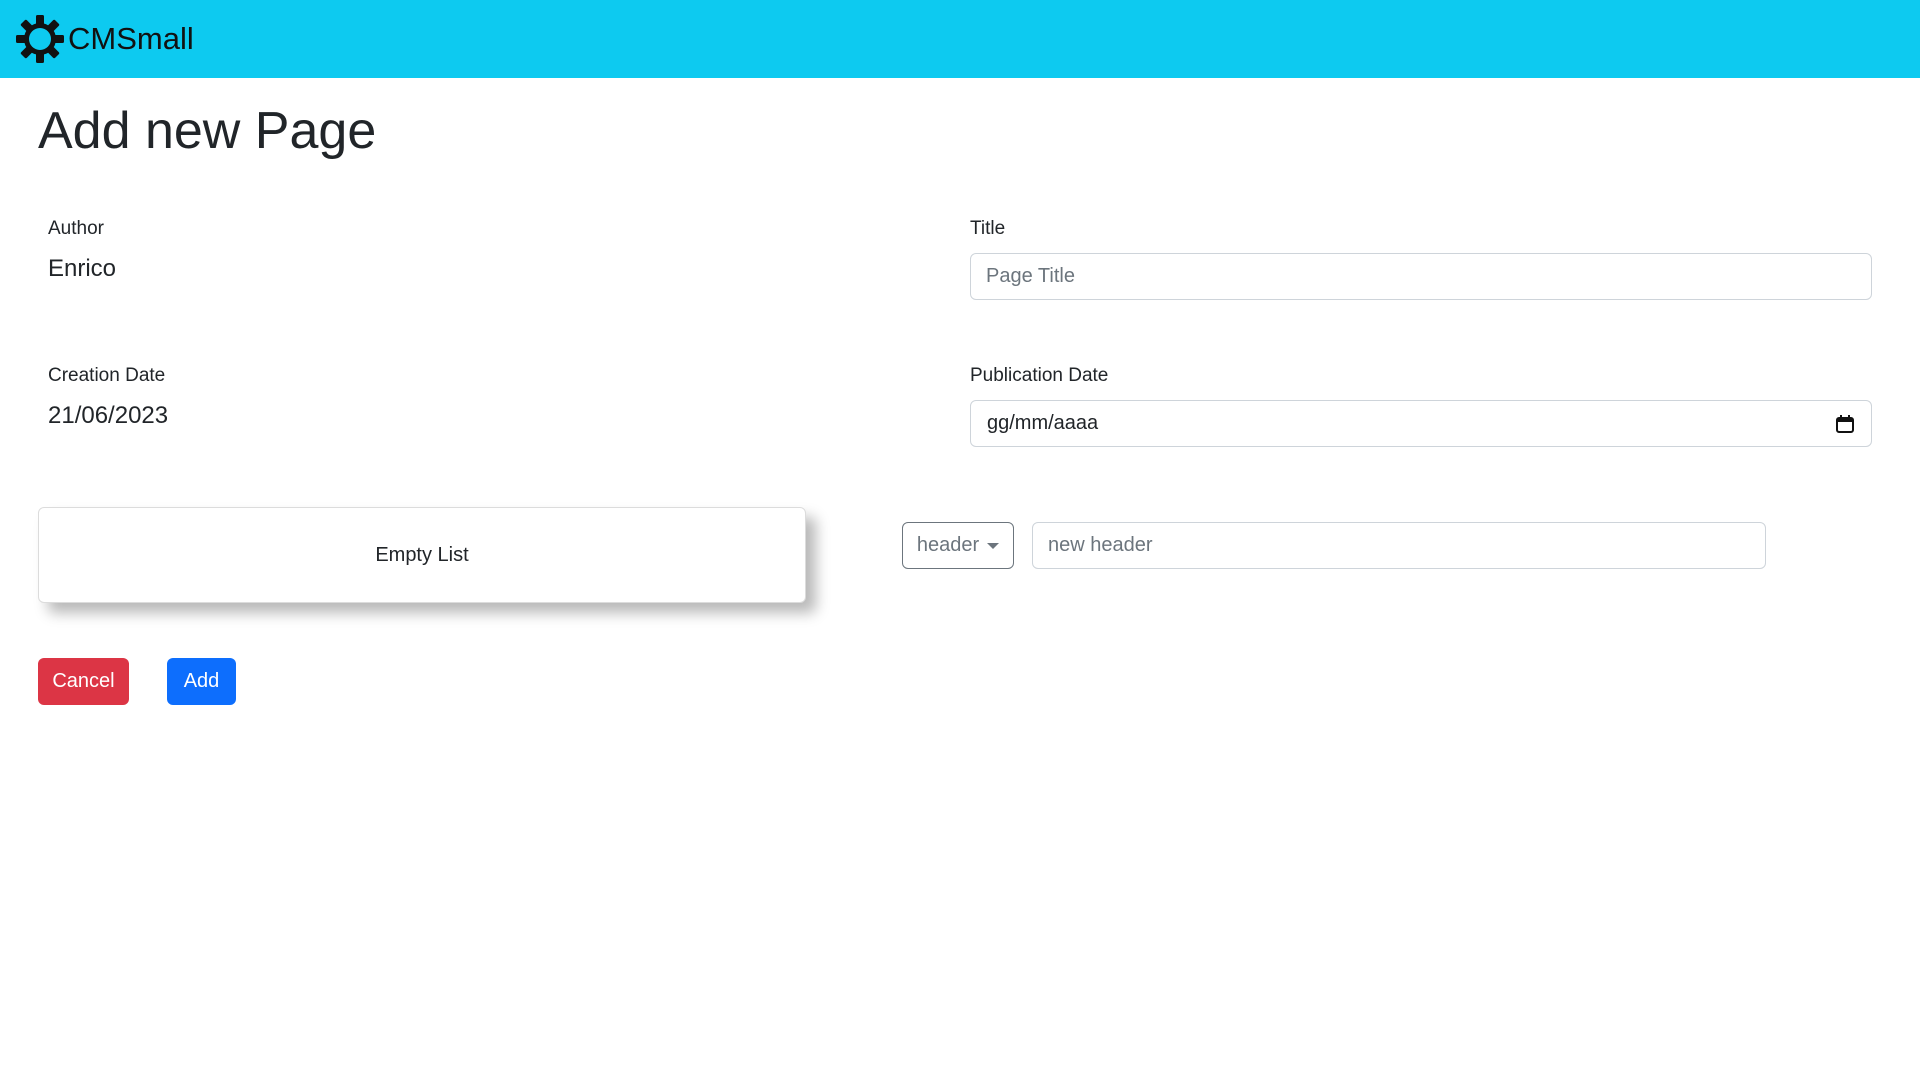 Image resolution: width=1920 pixels, height=1074 pixels. What do you see at coordinates (1421, 423) in the screenshot?
I see `publication-date-input: gg/mm/aaaa` at bounding box center [1421, 423].